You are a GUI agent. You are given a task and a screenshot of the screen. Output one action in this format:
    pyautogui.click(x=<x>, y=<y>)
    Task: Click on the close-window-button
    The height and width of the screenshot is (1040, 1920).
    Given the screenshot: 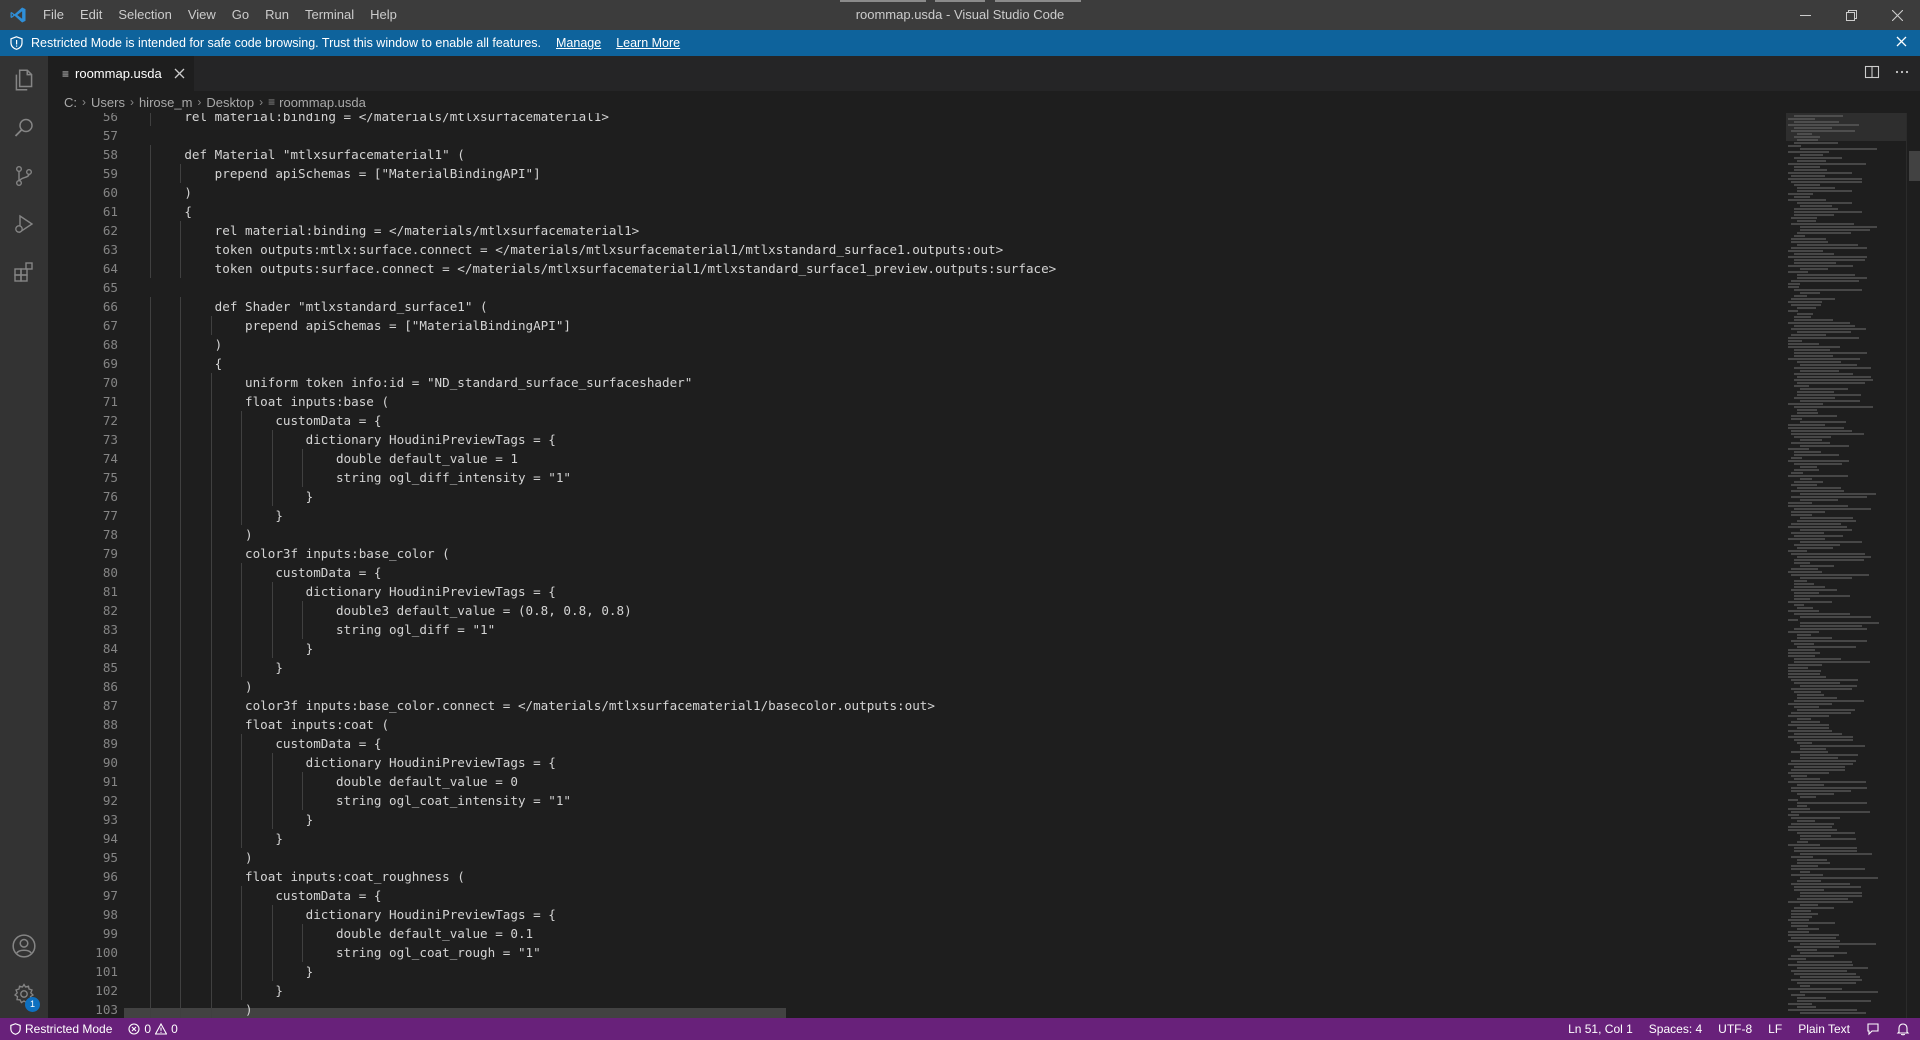 What is the action you would take?
    pyautogui.click(x=1897, y=15)
    